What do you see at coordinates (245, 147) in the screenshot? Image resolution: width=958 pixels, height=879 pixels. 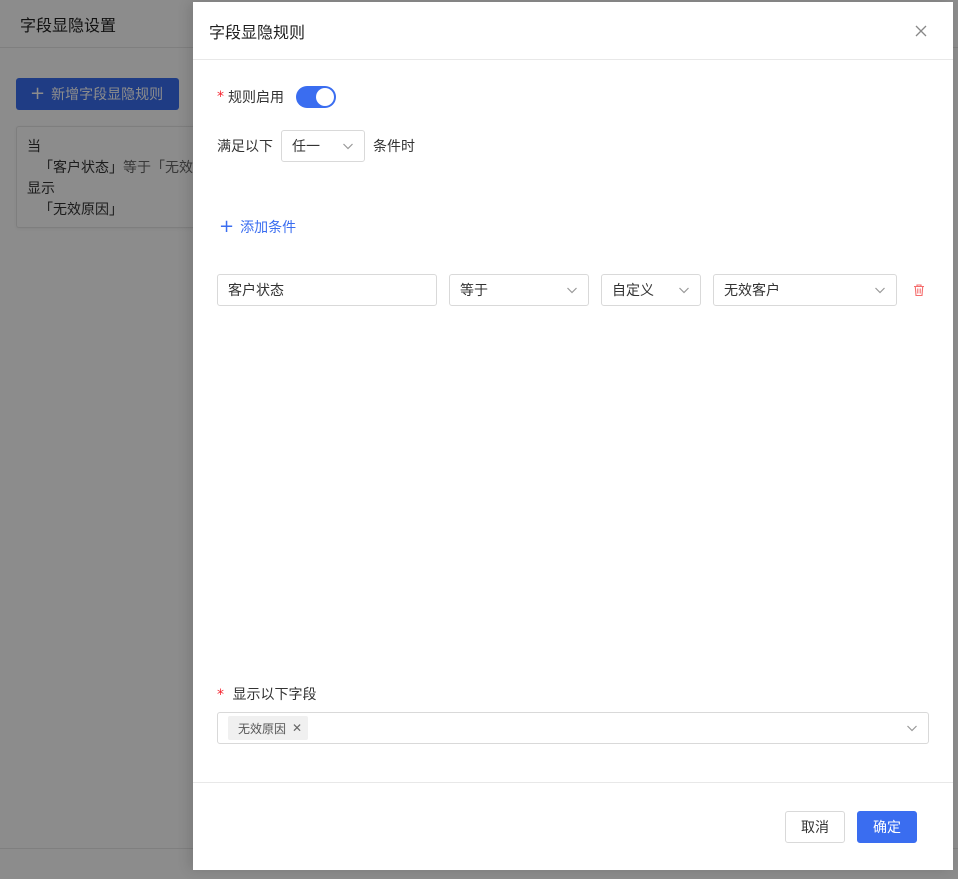 I see `match-prefix: 满足以下` at bounding box center [245, 147].